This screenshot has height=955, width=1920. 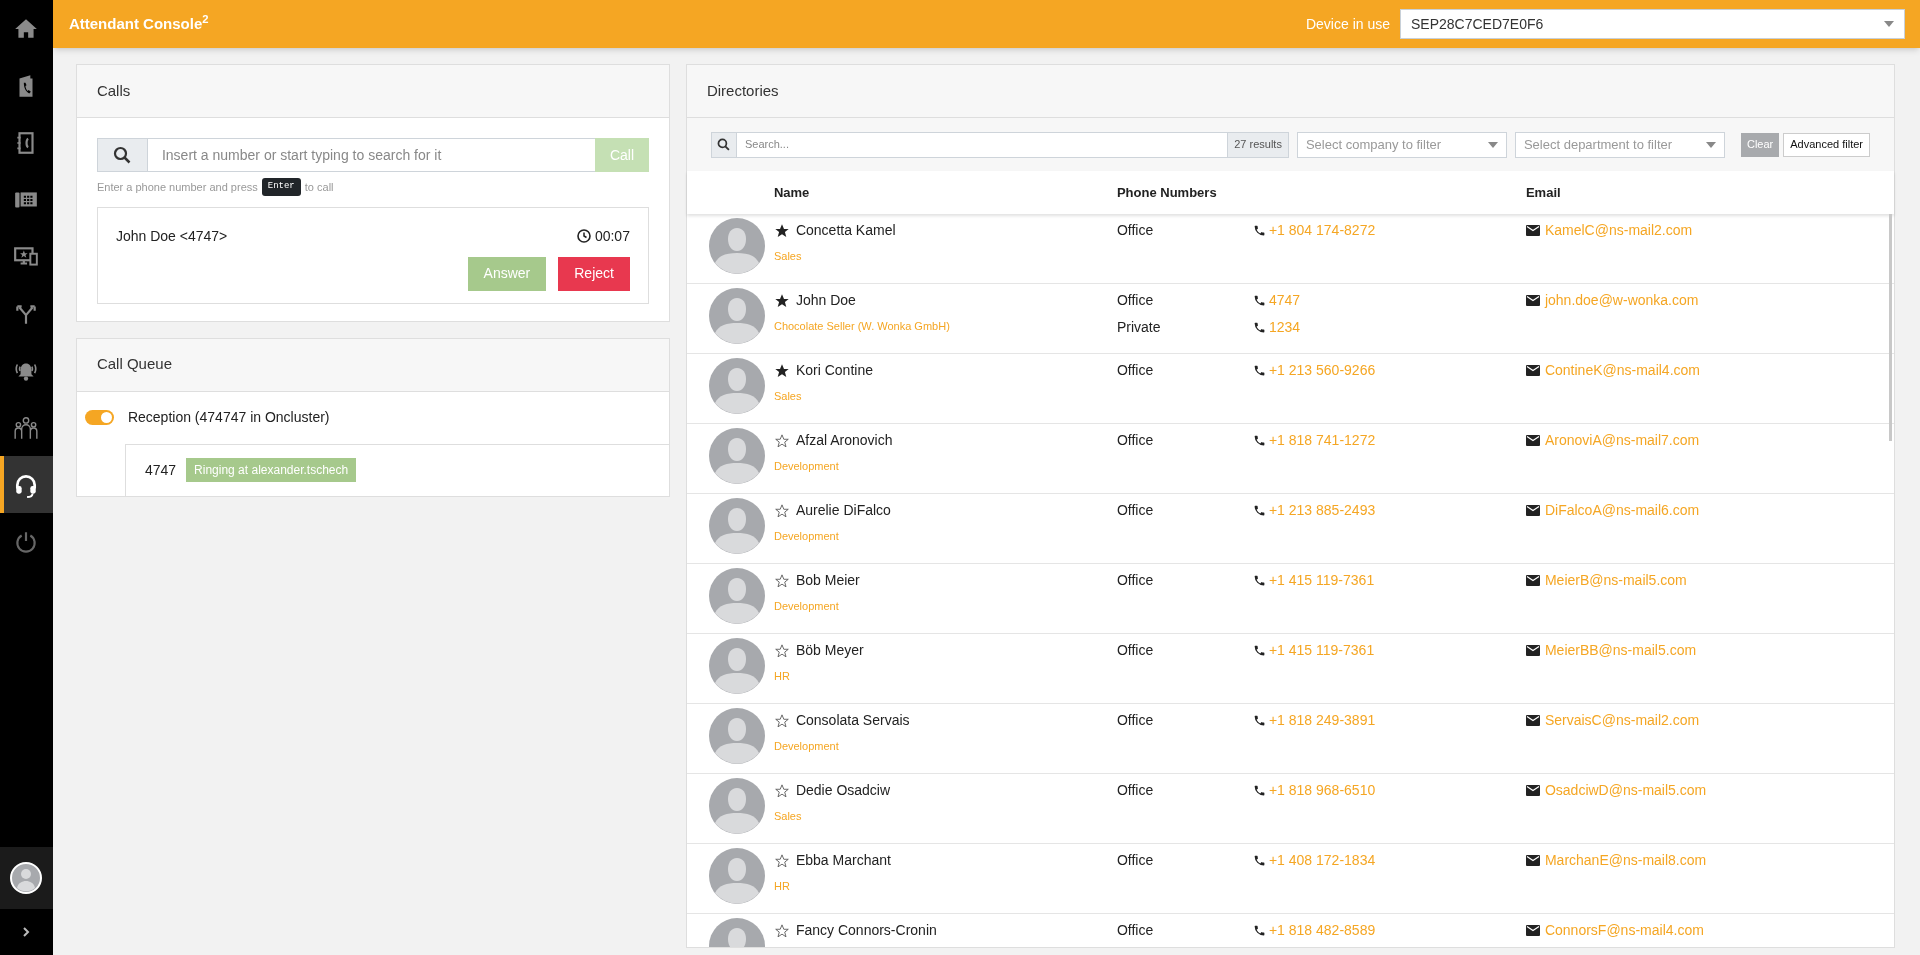 I want to click on caller-number: 4747, so click(x=160, y=470).